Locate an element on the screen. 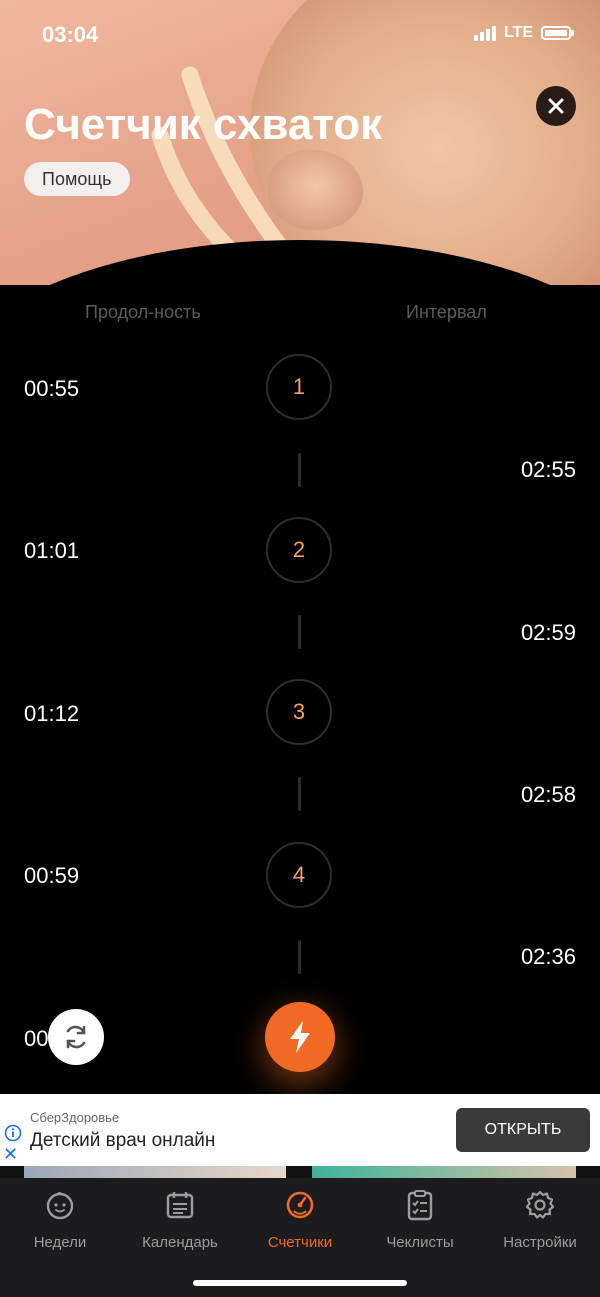 This screenshot has width=600, height=1297. ad-image-strip is located at coordinates (300, 1172).